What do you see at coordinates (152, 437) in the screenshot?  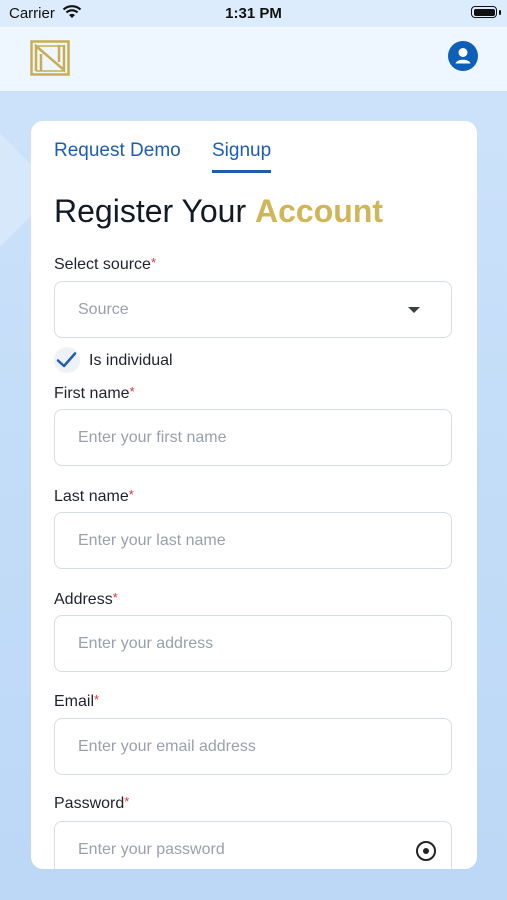 I see `first-name-placeholder: Enter your first name` at bounding box center [152, 437].